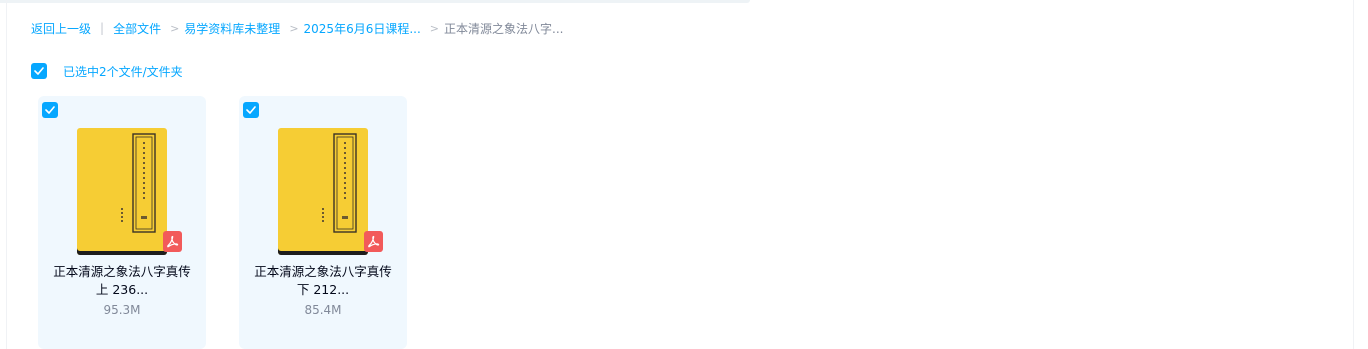 This screenshot has height=349, width=1368. I want to click on breadcrumb-folder-library: 易学资料库未整理, so click(232, 28).